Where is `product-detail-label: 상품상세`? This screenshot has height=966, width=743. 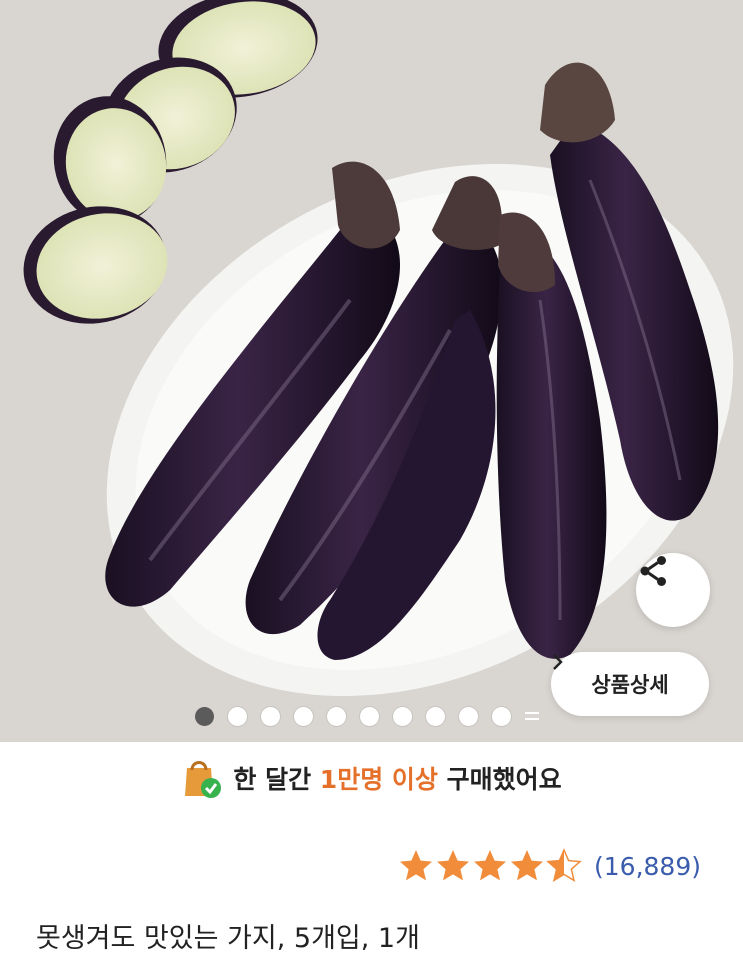
product-detail-label: 상품상세 is located at coordinates (630, 685).